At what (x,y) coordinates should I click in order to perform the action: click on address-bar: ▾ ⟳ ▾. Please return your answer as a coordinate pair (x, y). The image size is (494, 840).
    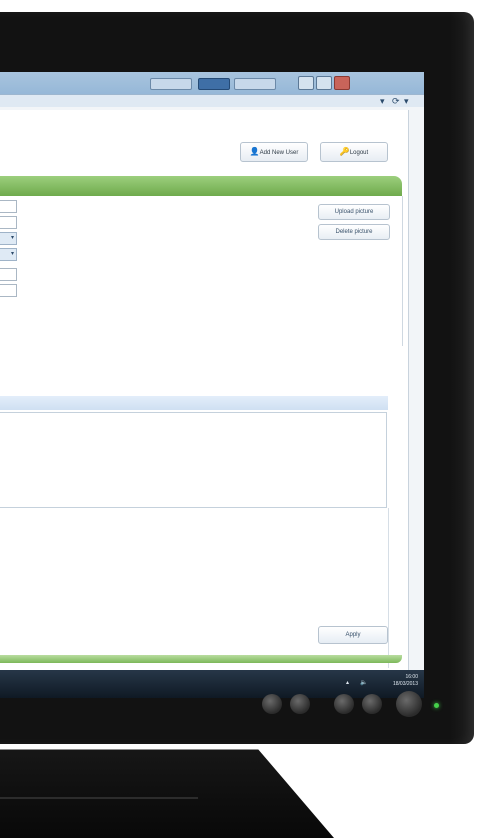
    Looking at the image, I should click on (212, 100).